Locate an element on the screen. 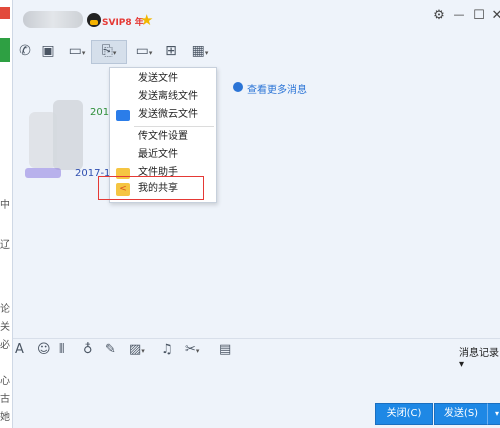 The image size is (500, 428). close-window-button: ✕ is located at coordinates (493, 17).